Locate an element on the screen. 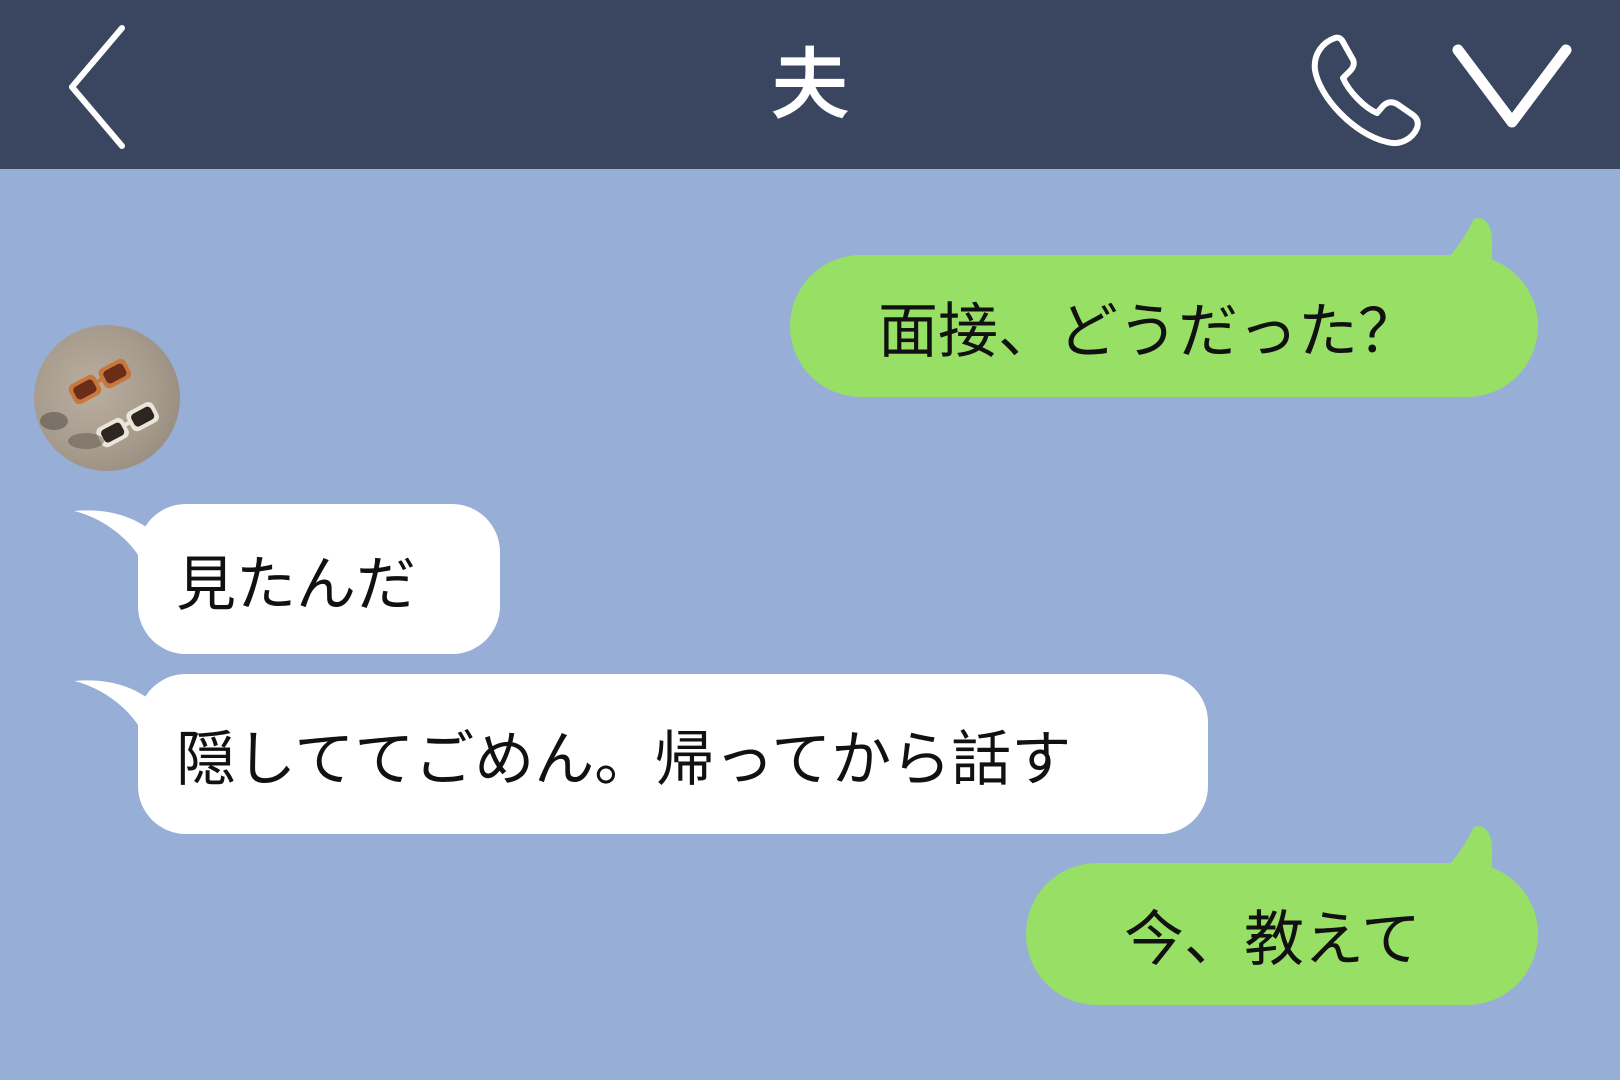  sunglasses-image is located at coordinates (99, 403).